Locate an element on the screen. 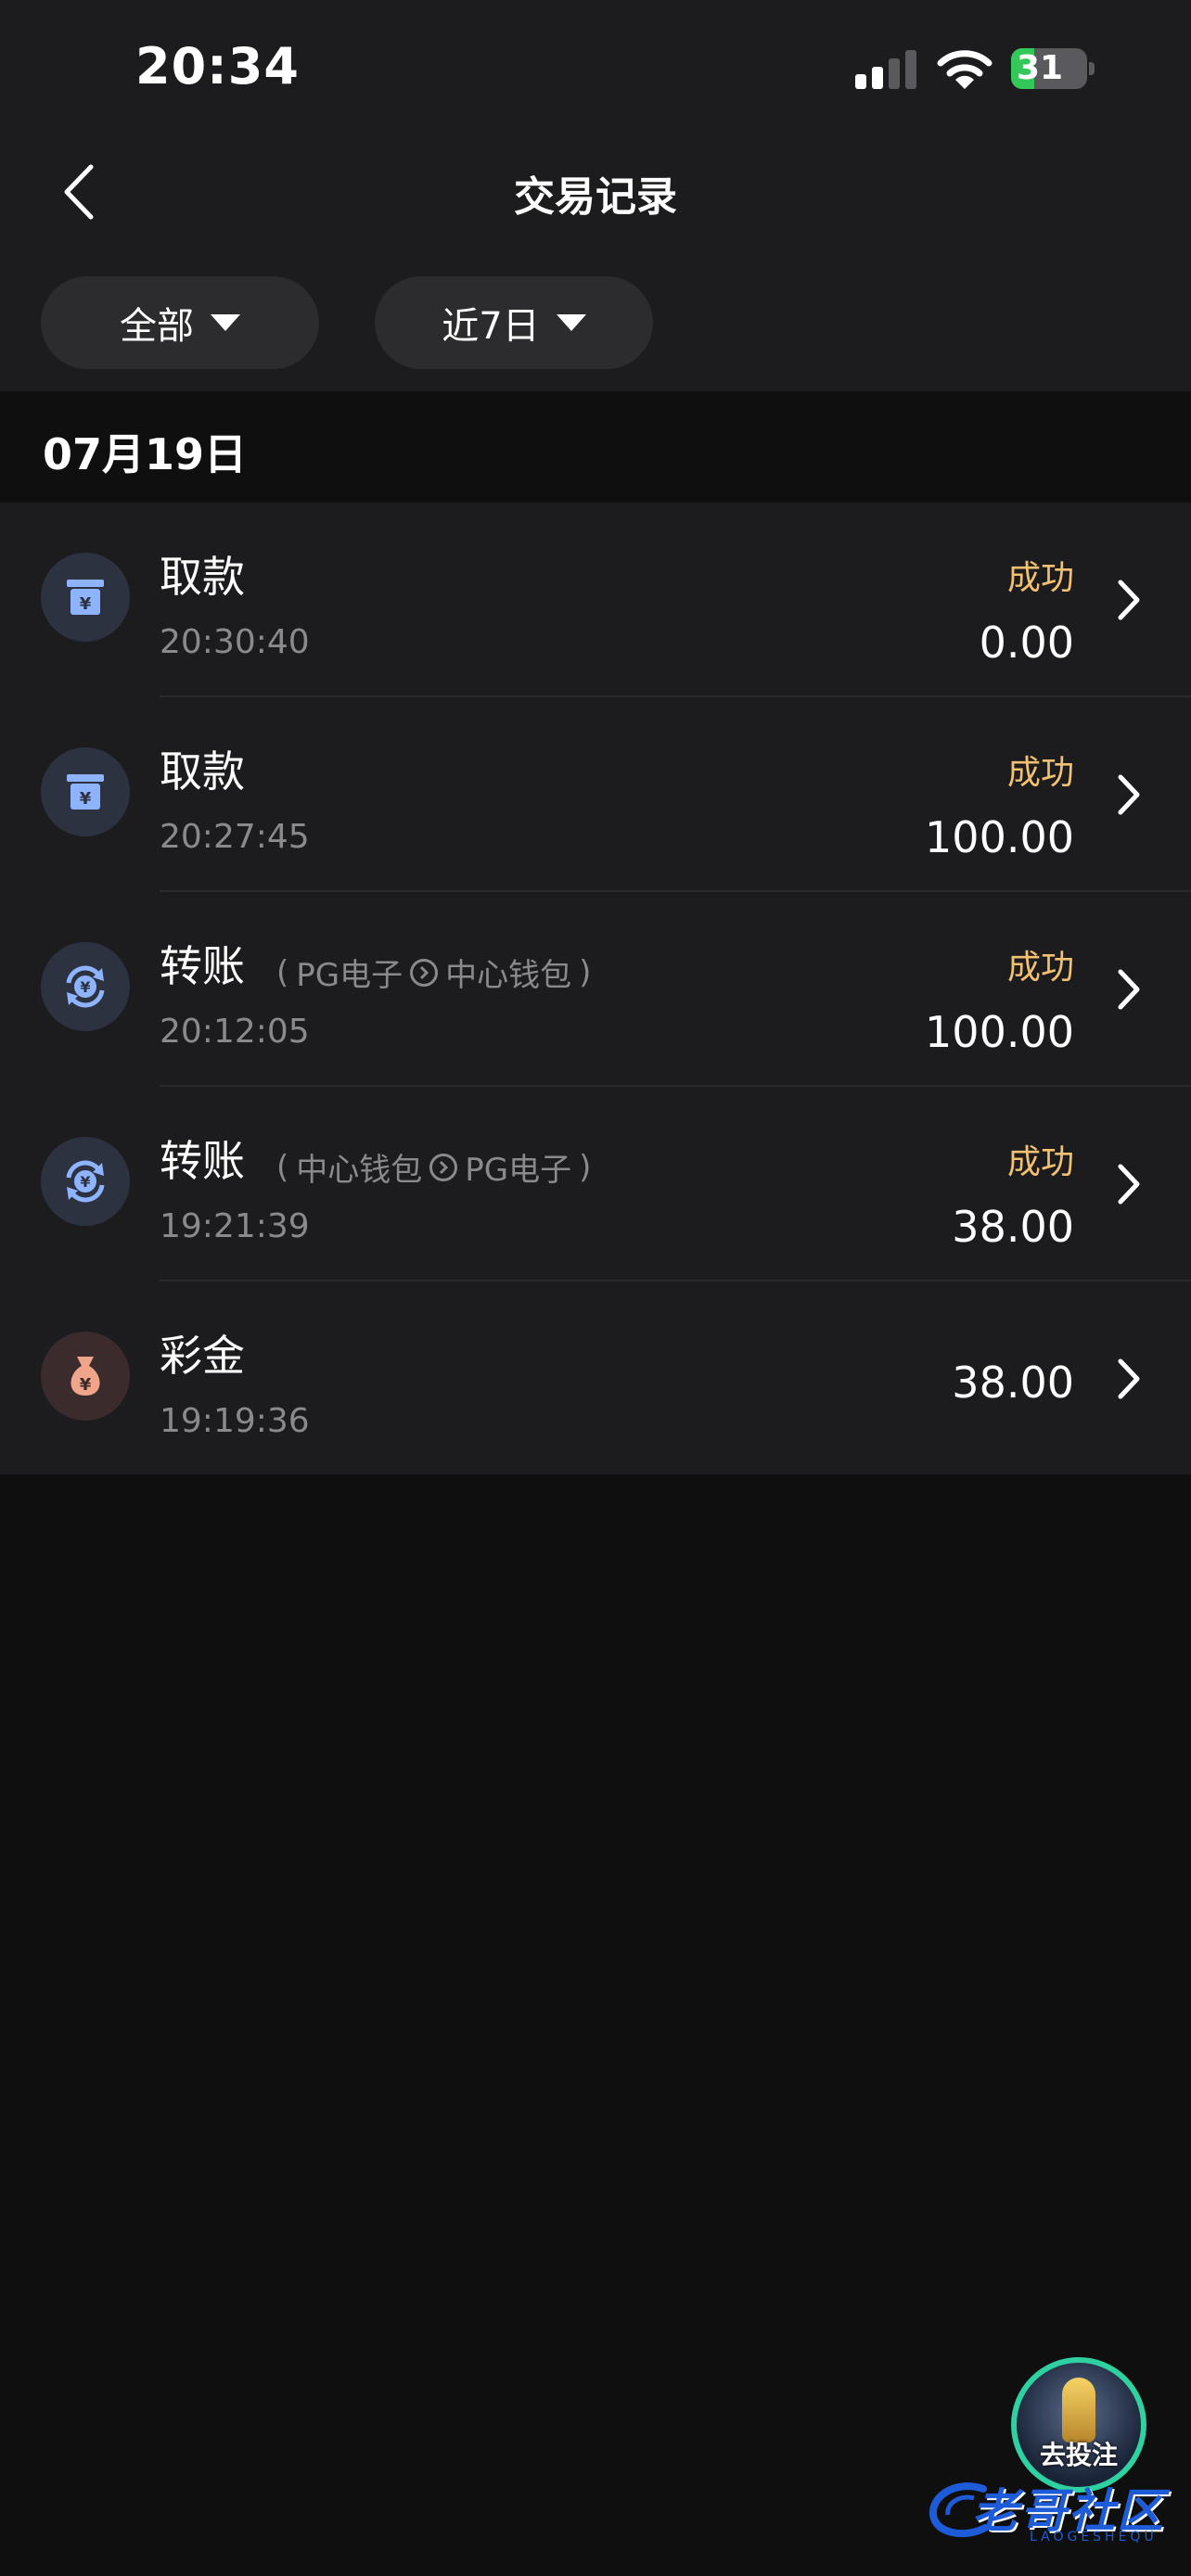 The height and width of the screenshot is (2576, 1191). transaction-row: ¥ 转账 (中心钱包 PG电子) 19:21:39 成功 38.00 is located at coordinates (595, 1184).